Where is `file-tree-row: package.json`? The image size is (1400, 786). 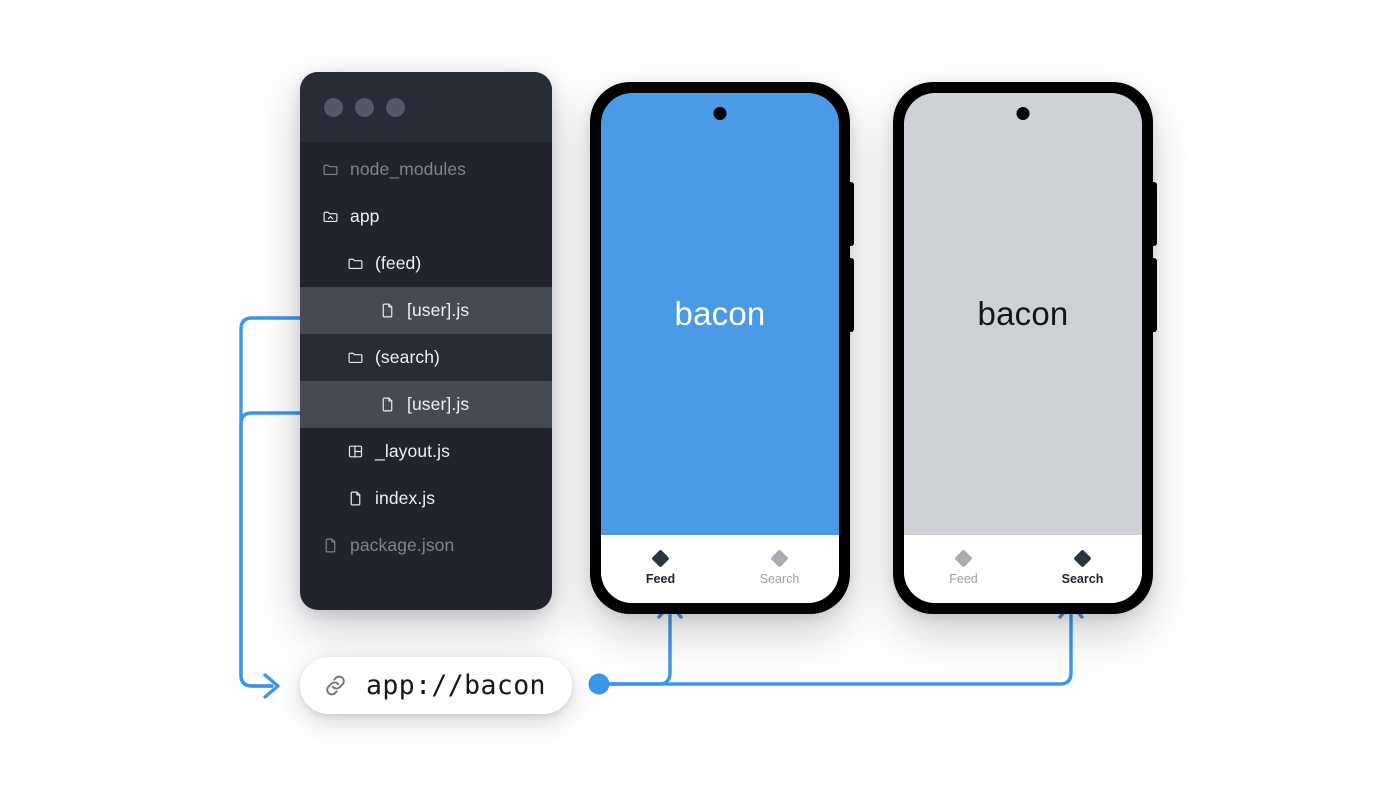 file-tree-row: package.json is located at coordinates (426, 545).